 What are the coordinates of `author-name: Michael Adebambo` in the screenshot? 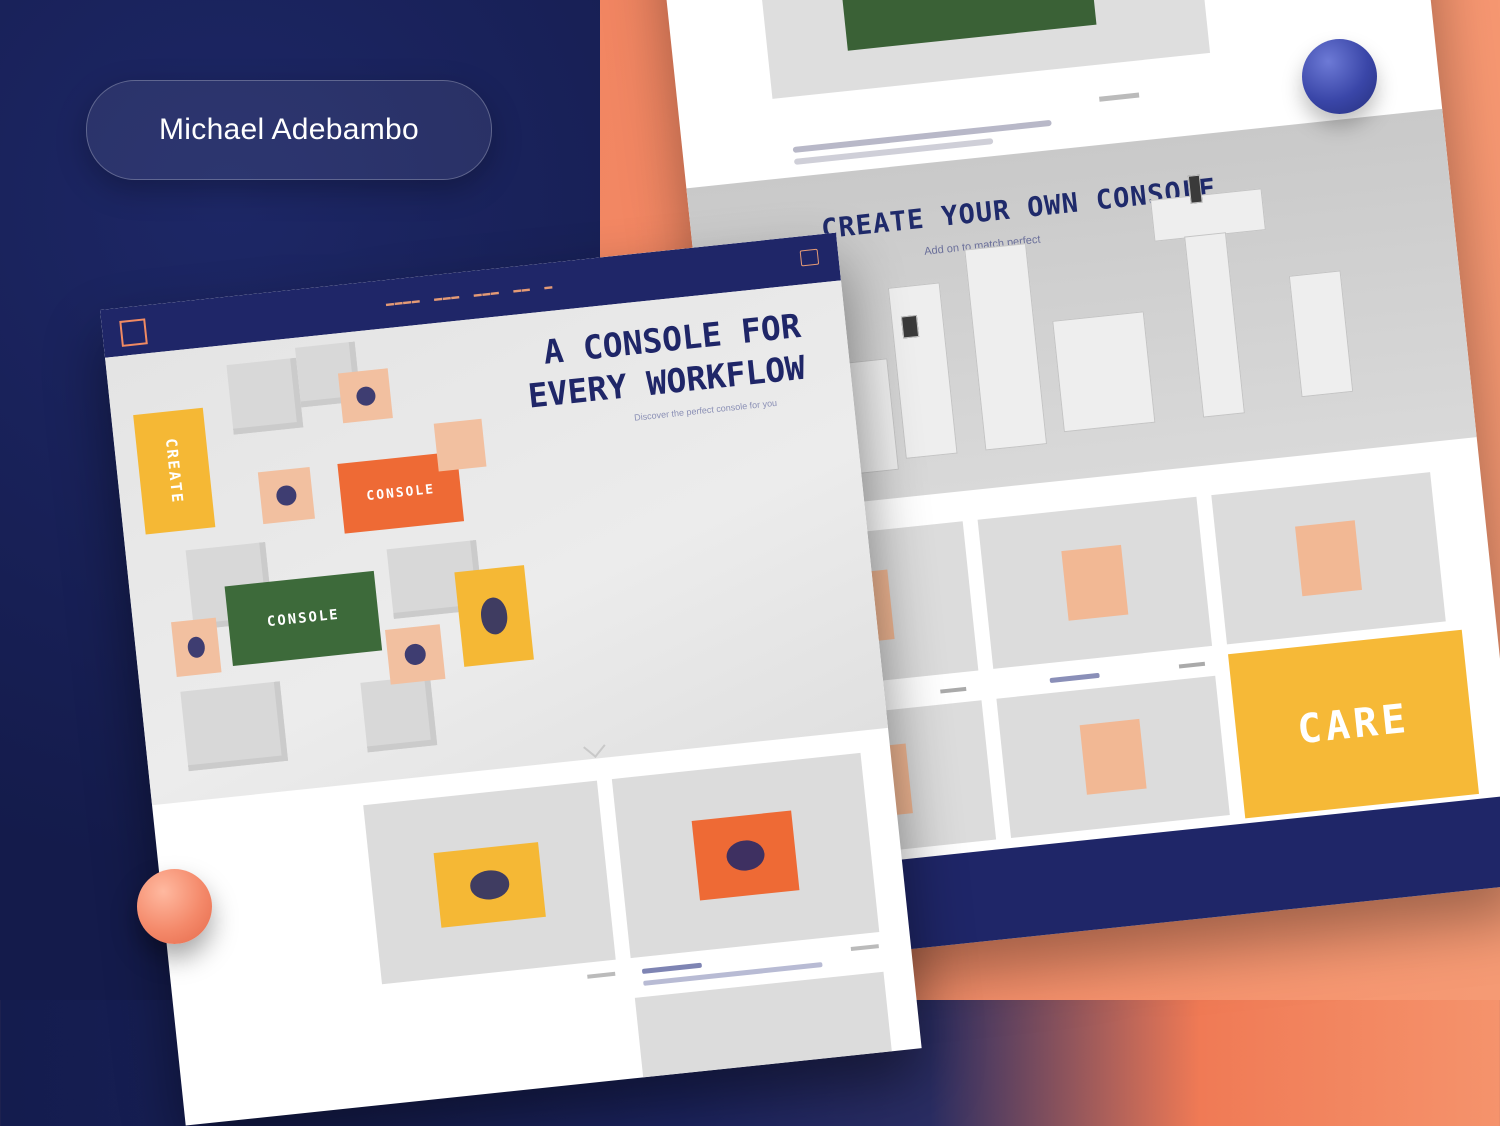 It's located at (289, 129).